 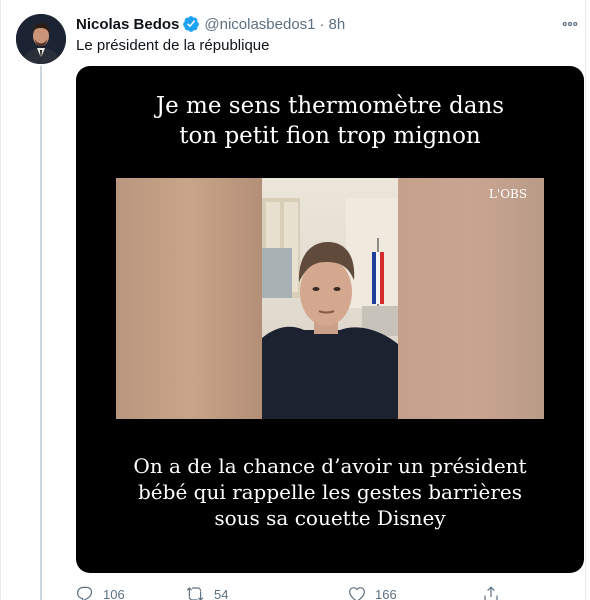 I want to click on retweet-icon, so click(x=195, y=592).